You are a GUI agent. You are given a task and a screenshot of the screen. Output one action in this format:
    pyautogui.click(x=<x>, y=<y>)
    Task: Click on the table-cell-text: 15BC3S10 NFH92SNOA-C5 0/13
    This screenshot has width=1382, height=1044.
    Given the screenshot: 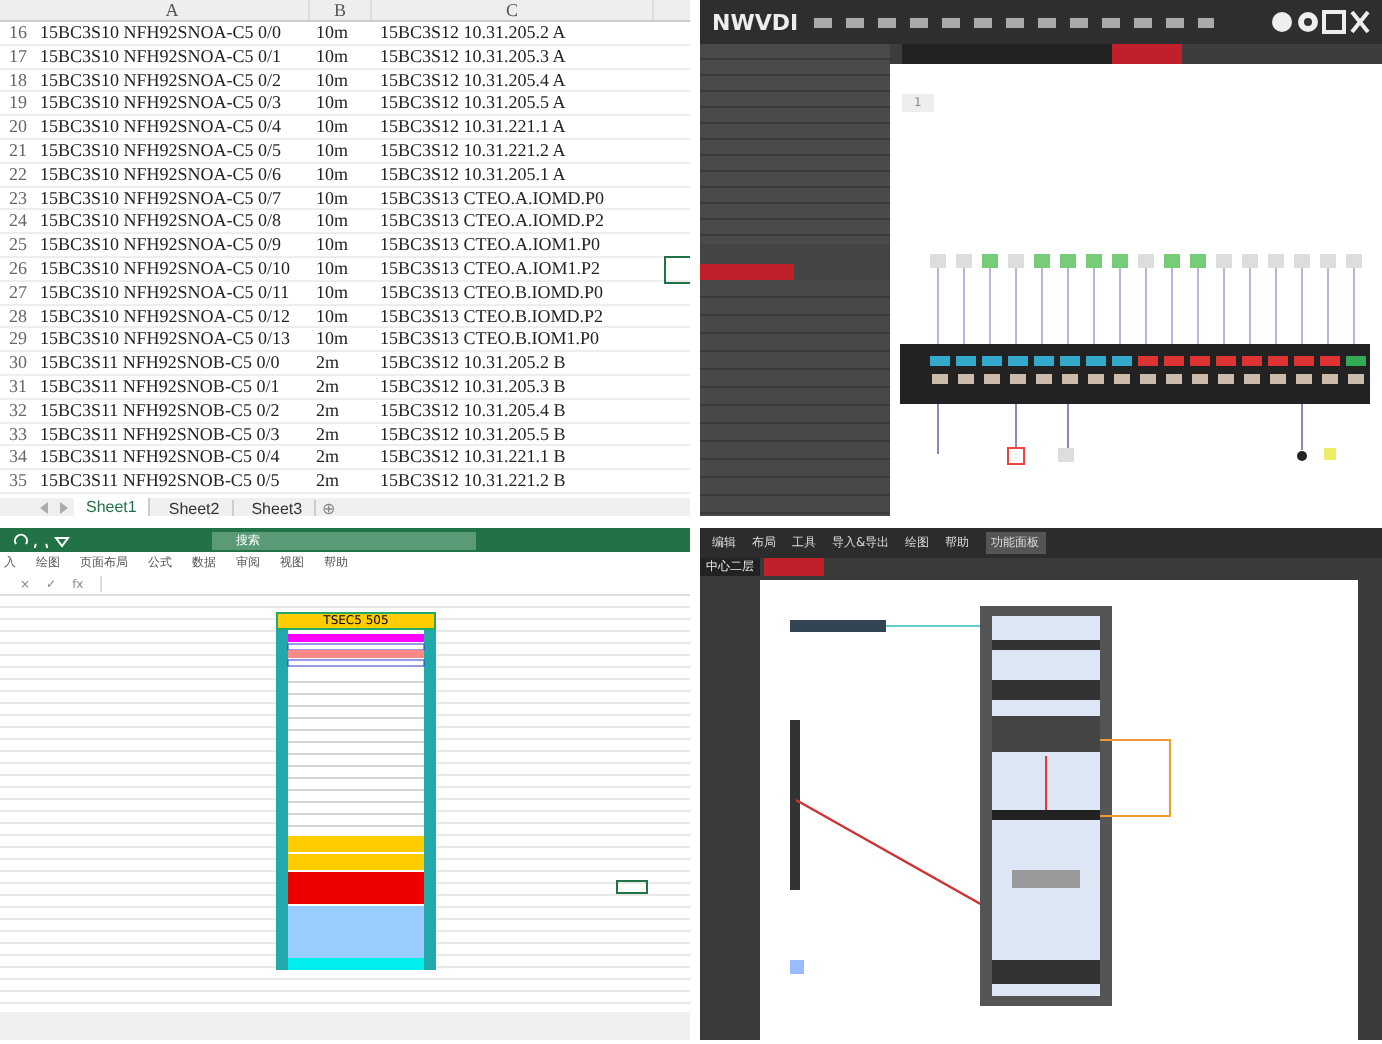 What is the action you would take?
    pyautogui.click(x=165, y=339)
    